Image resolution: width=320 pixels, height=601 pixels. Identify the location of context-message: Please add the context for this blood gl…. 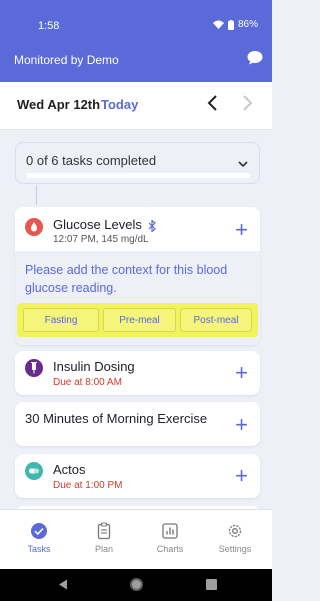
(126, 279).